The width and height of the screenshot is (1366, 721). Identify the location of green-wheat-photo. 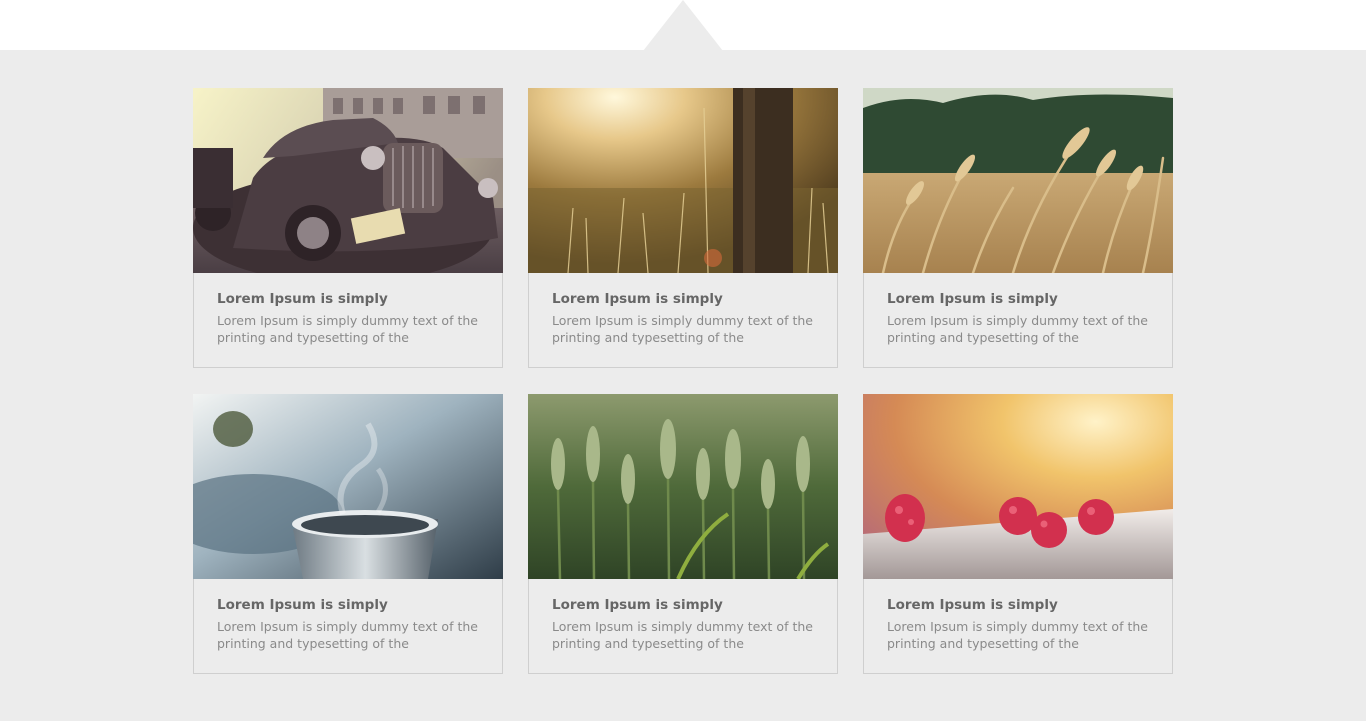
(683, 486).